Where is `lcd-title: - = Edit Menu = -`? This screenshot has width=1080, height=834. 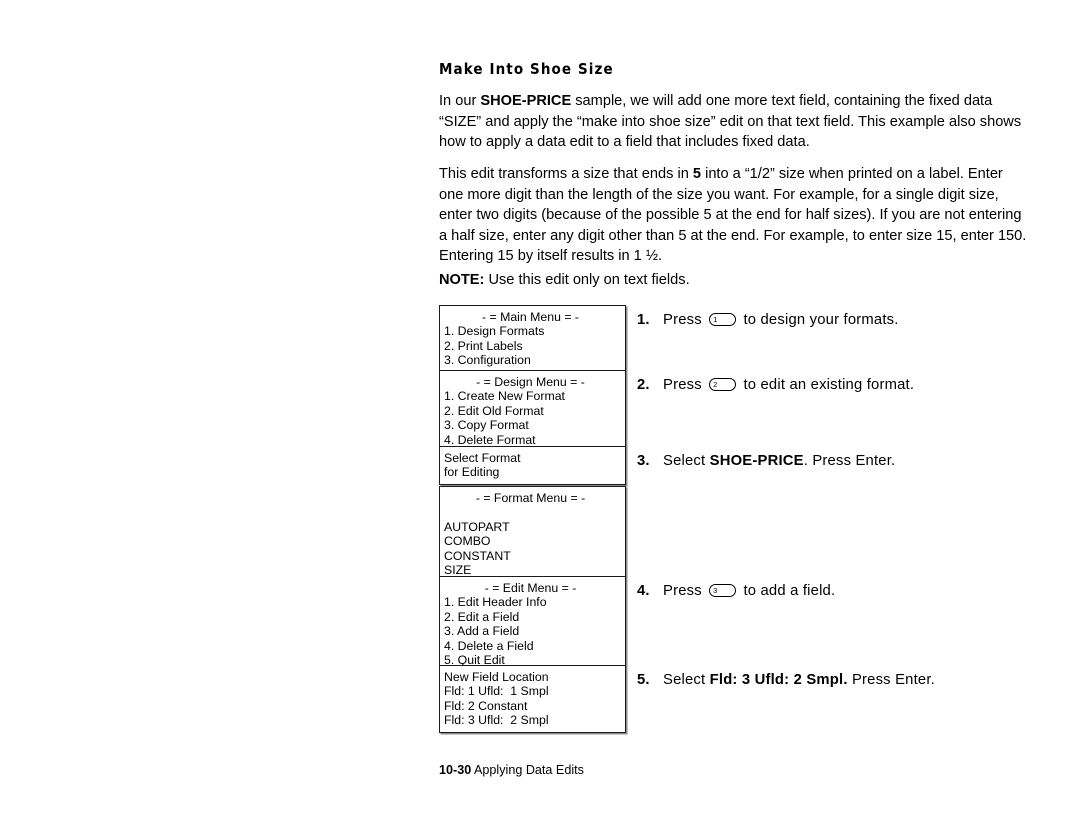 lcd-title: - = Edit Menu = - is located at coordinates (530, 588).